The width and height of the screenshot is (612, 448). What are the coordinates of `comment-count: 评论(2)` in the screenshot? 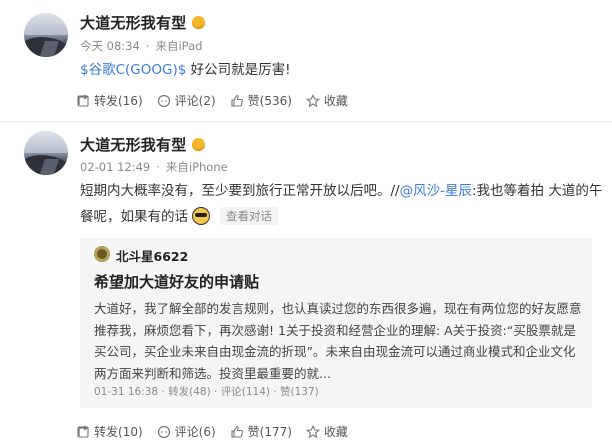 It's located at (195, 101).